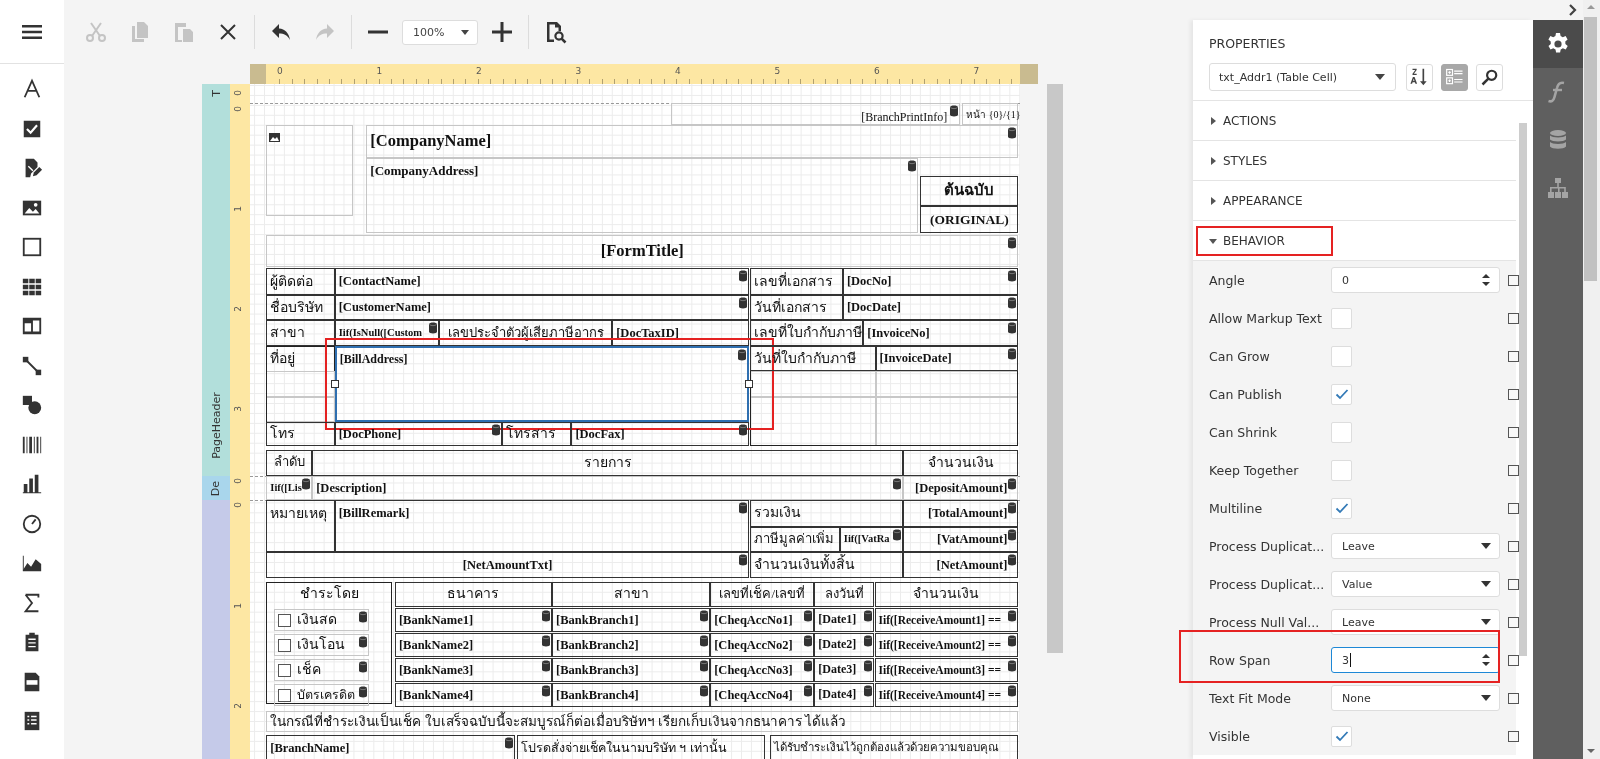 Image resolution: width=1600 pixels, height=759 pixels. I want to click on report-cell: [FormTitle], so click(642, 251).